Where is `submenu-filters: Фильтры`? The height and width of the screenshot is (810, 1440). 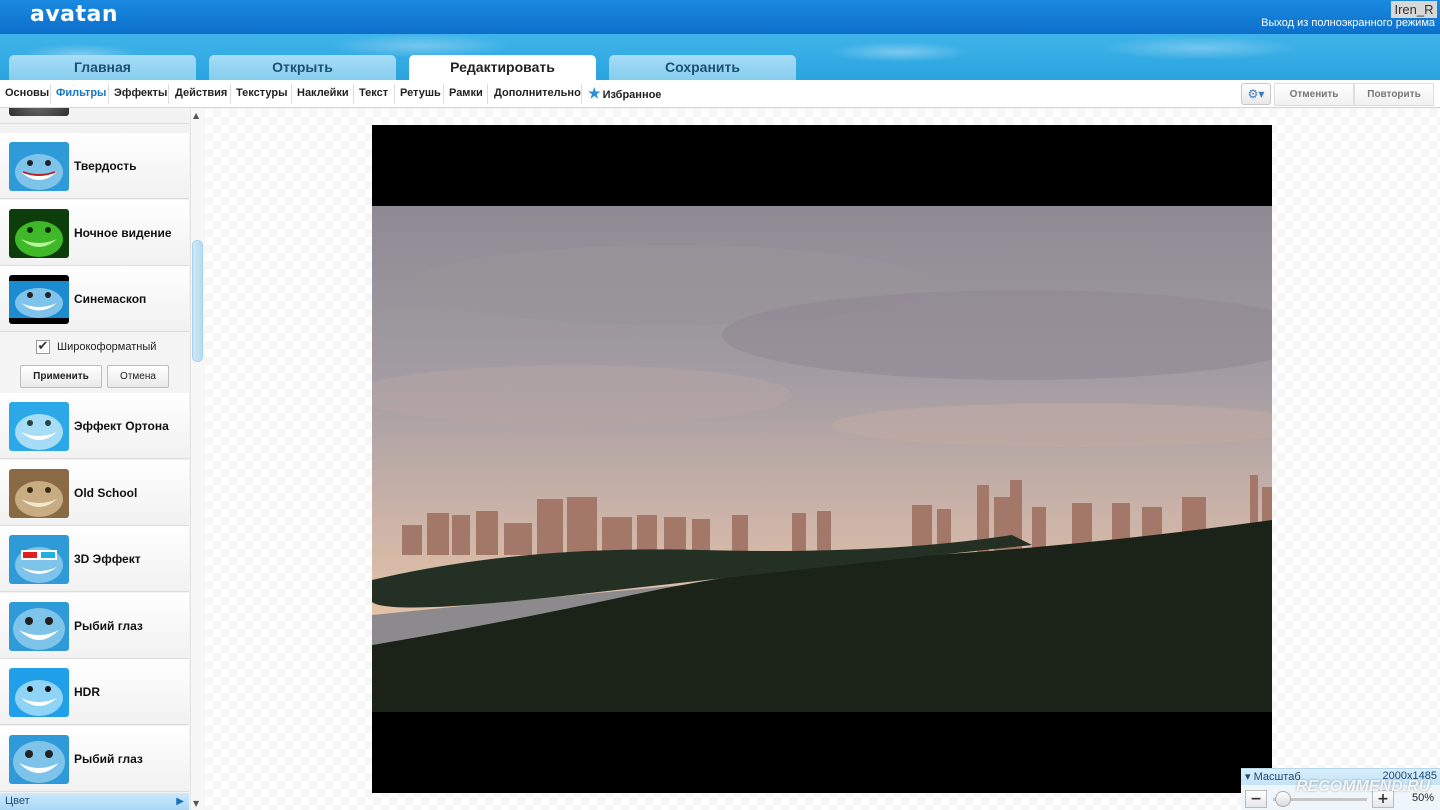
submenu-filters: Фильтры is located at coordinates (81, 94).